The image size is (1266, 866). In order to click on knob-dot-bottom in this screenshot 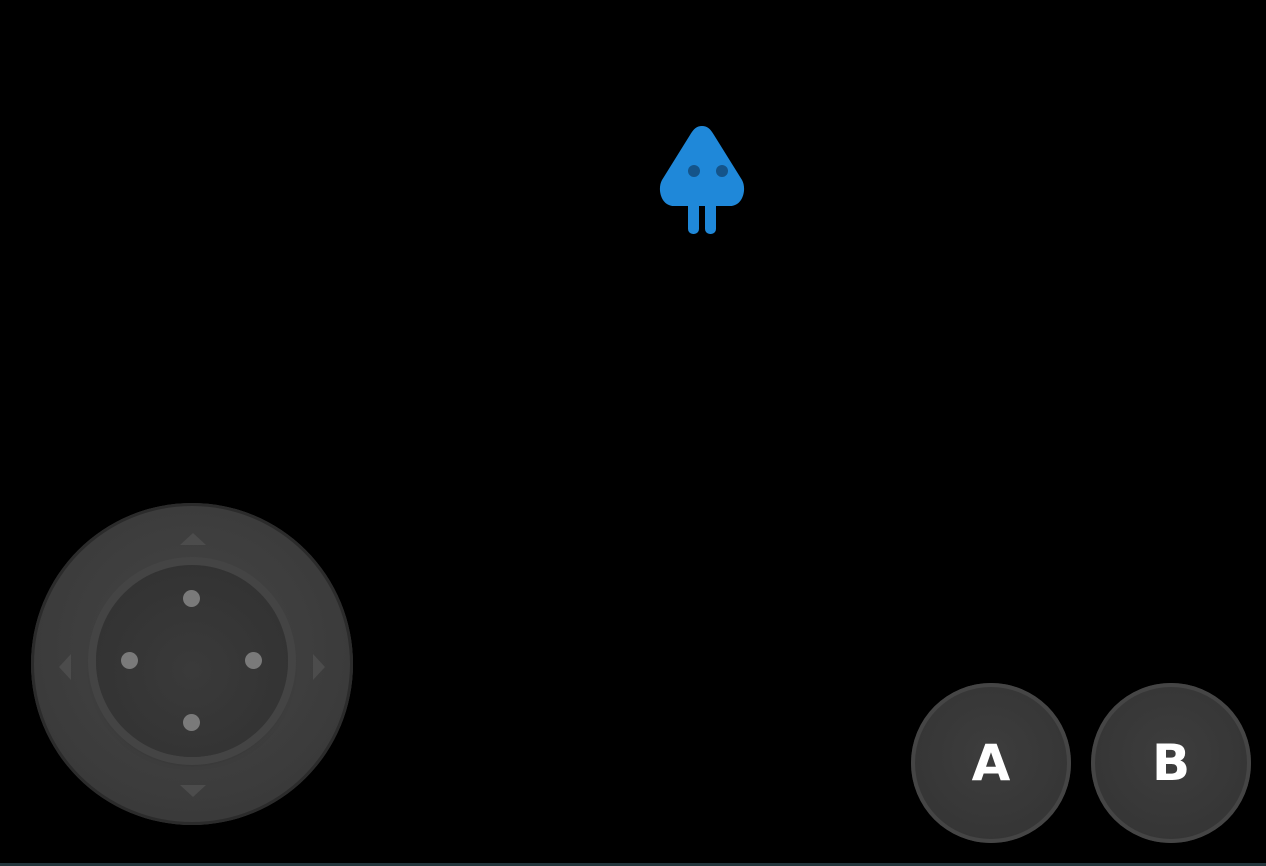, I will do `click(191, 722)`.